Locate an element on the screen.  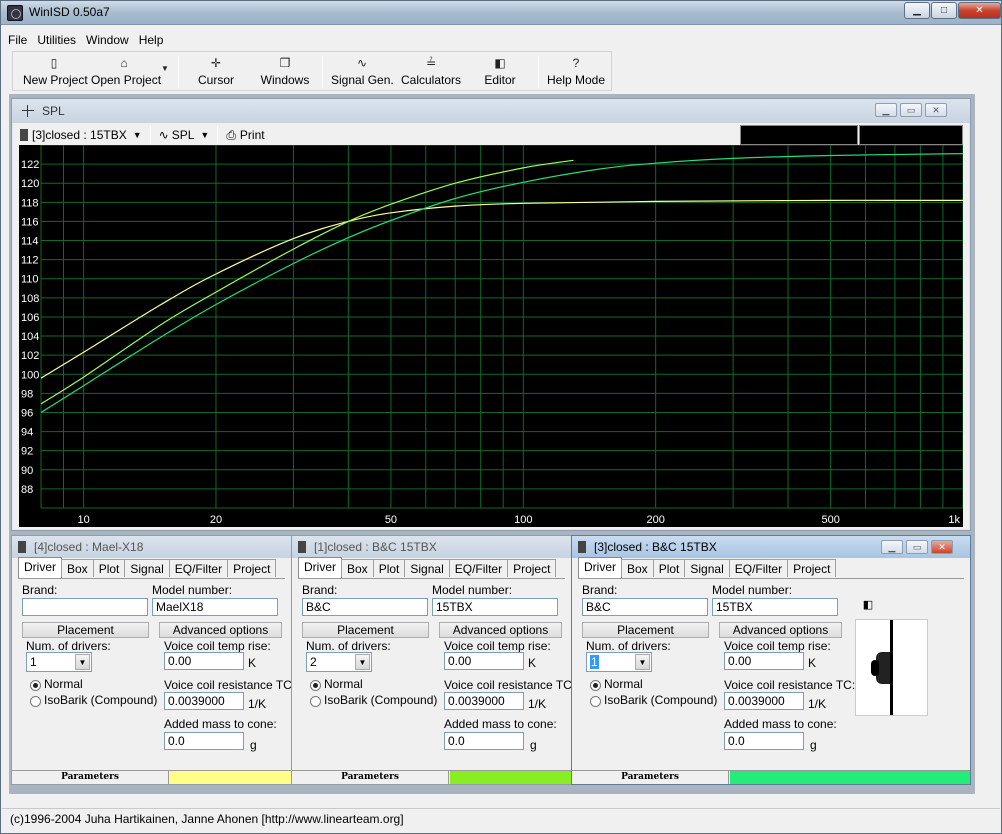
graph-selector: ∿ SPL ▼ is located at coordinates (184, 135).